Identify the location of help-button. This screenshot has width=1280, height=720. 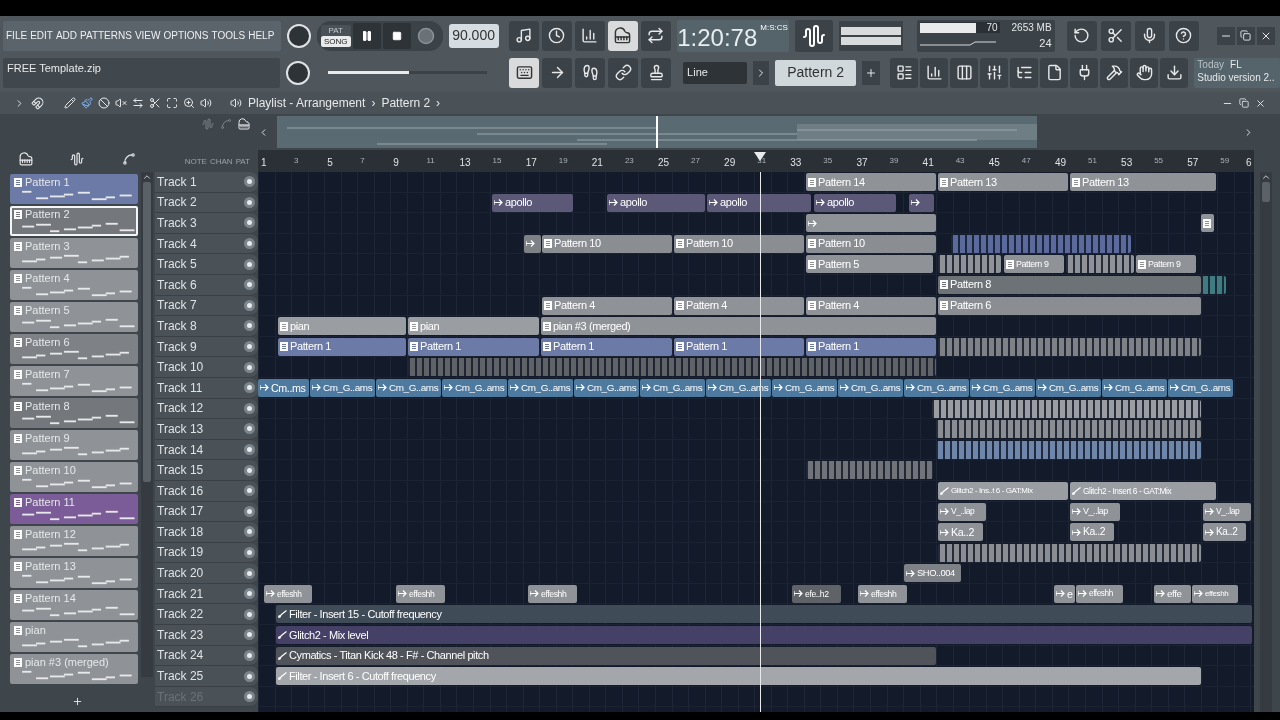
(1183, 35).